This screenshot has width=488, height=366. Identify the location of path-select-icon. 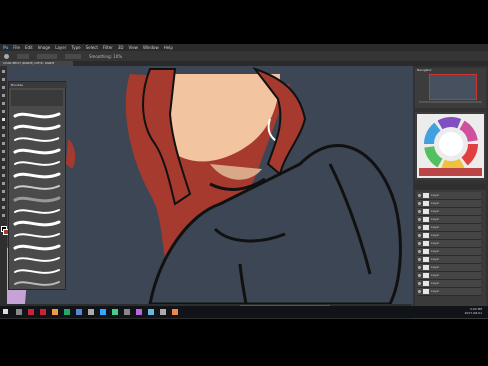
(3, 191).